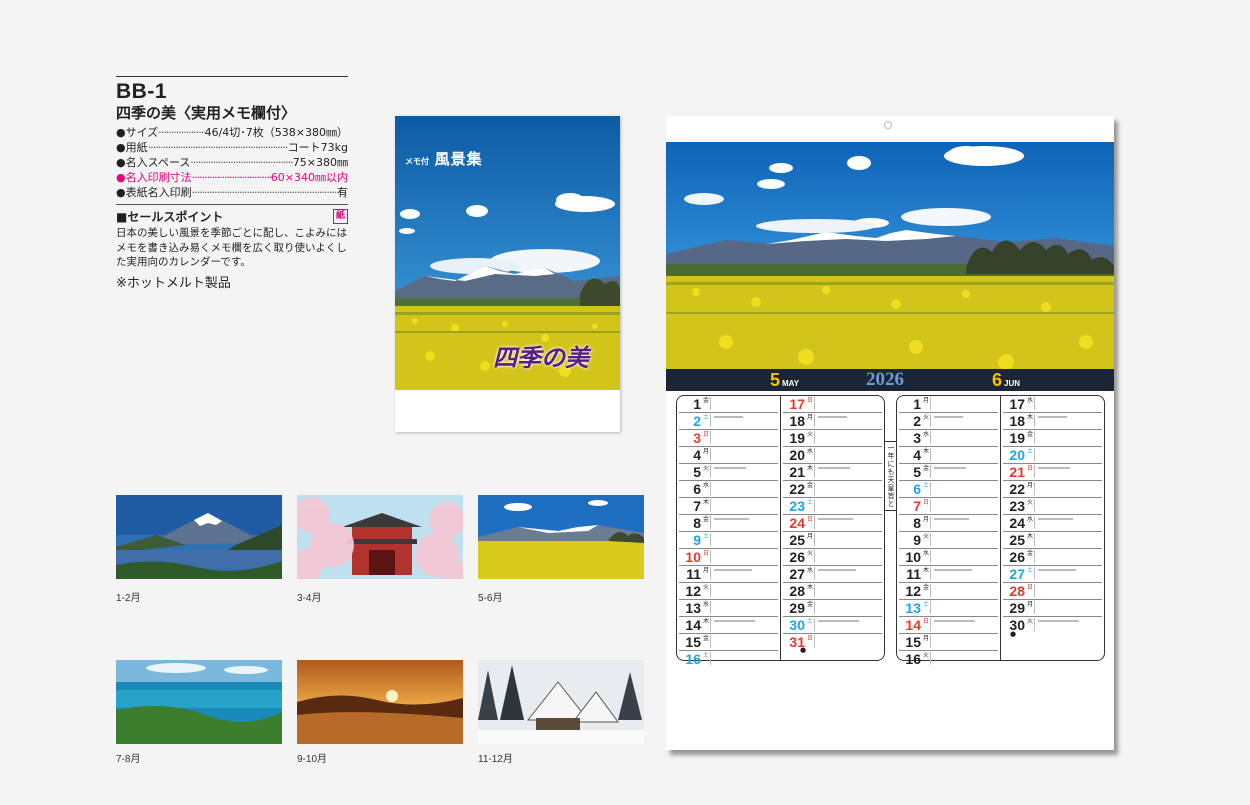 The height and width of the screenshot is (805, 1250). What do you see at coordinates (832, 540) in the screenshot?
I see `day-row: 25 月` at bounding box center [832, 540].